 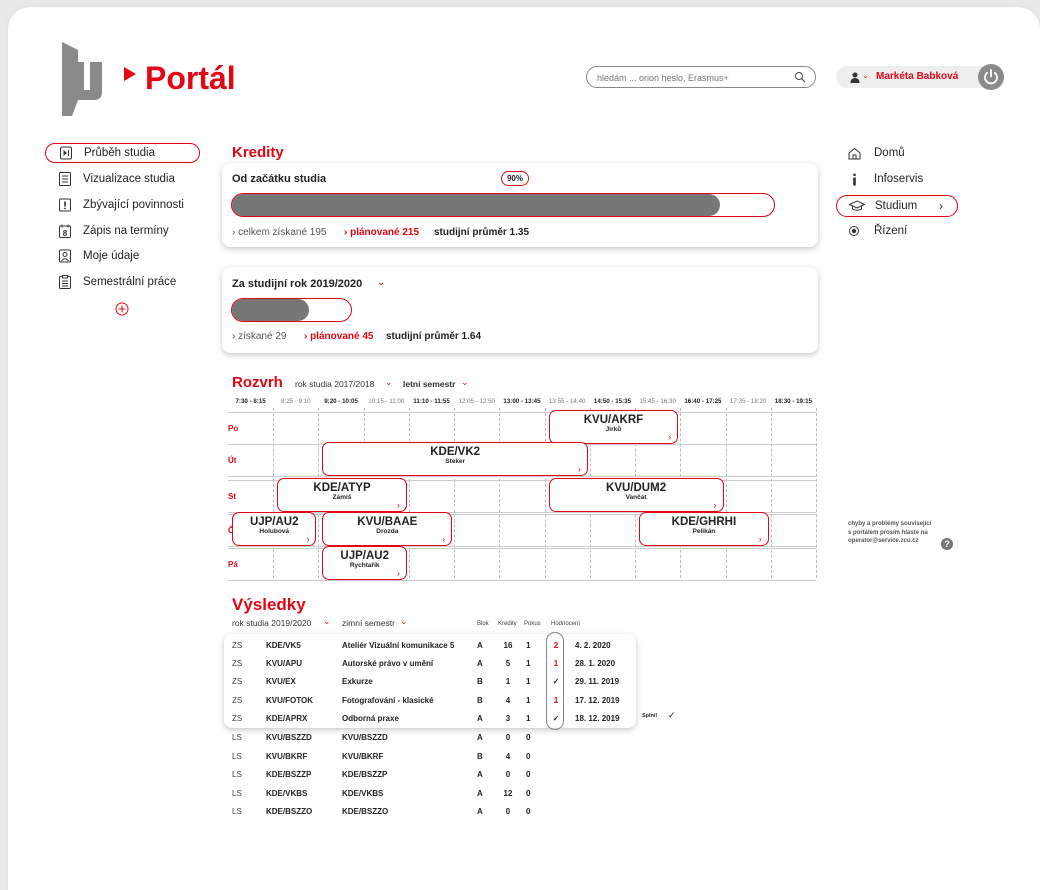 I want to click on power-button, so click(x=991, y=77).